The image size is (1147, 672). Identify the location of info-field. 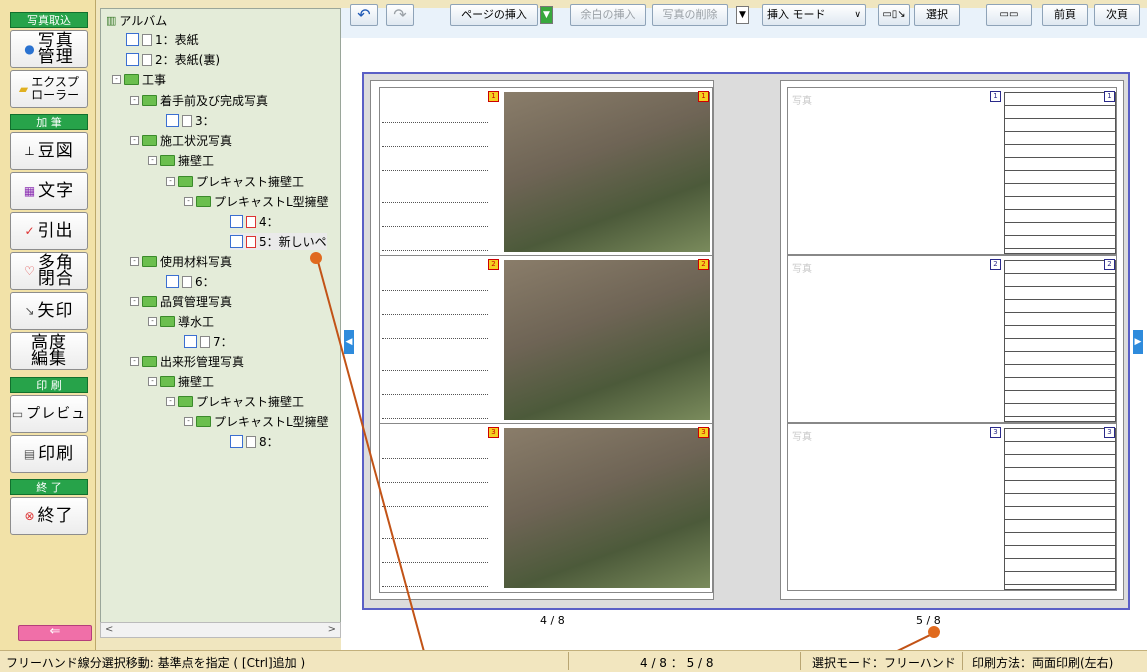
(435, 451).